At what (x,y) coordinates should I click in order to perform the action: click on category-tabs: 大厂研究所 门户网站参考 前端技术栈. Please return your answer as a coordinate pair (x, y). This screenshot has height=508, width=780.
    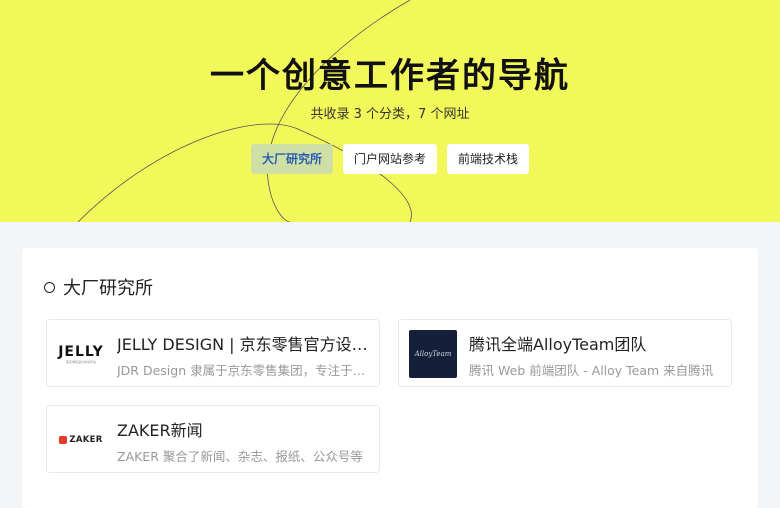
    Looking at the image, I should click on (390, 159).